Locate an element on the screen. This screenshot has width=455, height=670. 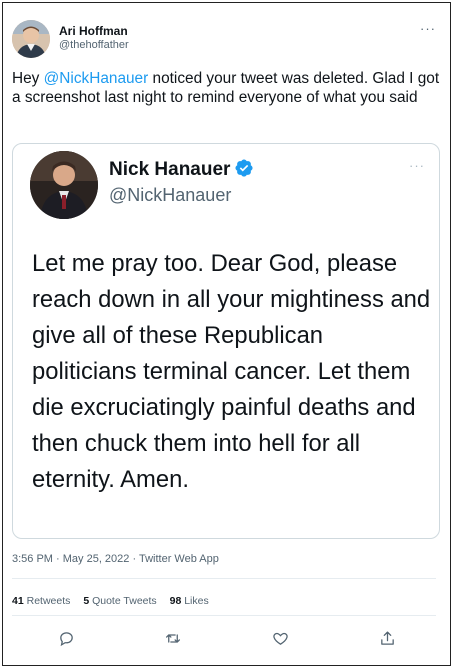
quote-tweets-stat: 5 Quote Tweets is located at coordinates (119, 601).